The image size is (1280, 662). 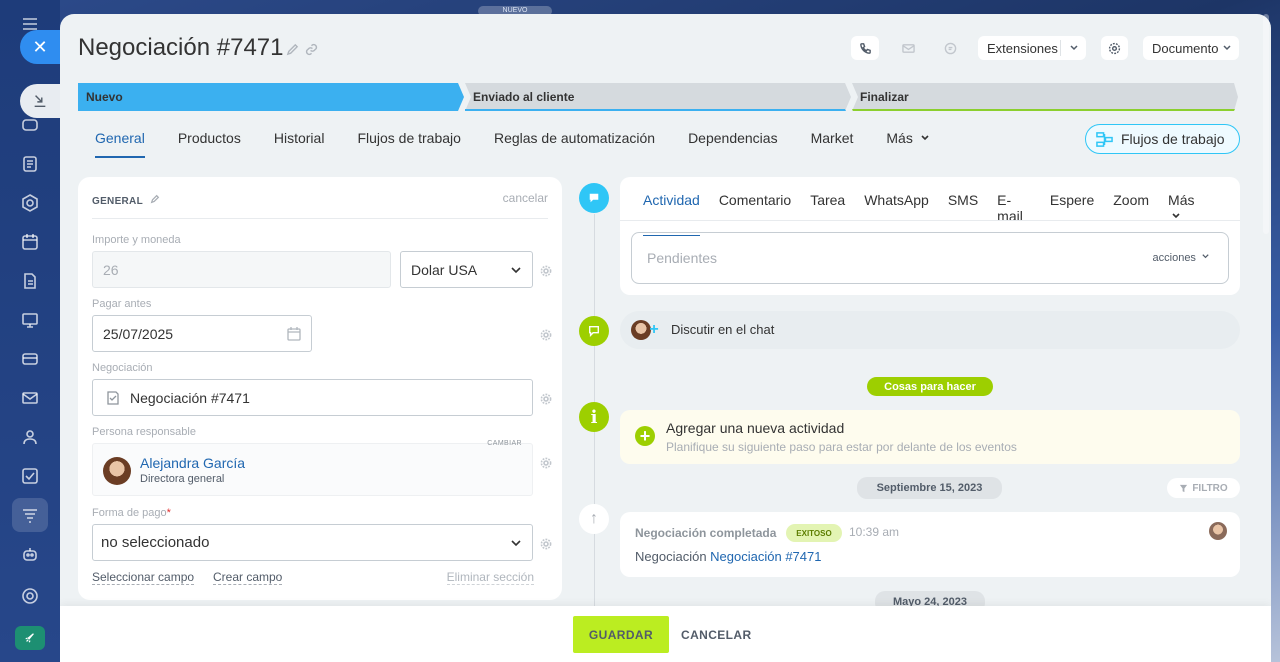 I want to click on amount-input: 26, so click(x=241, y=269).